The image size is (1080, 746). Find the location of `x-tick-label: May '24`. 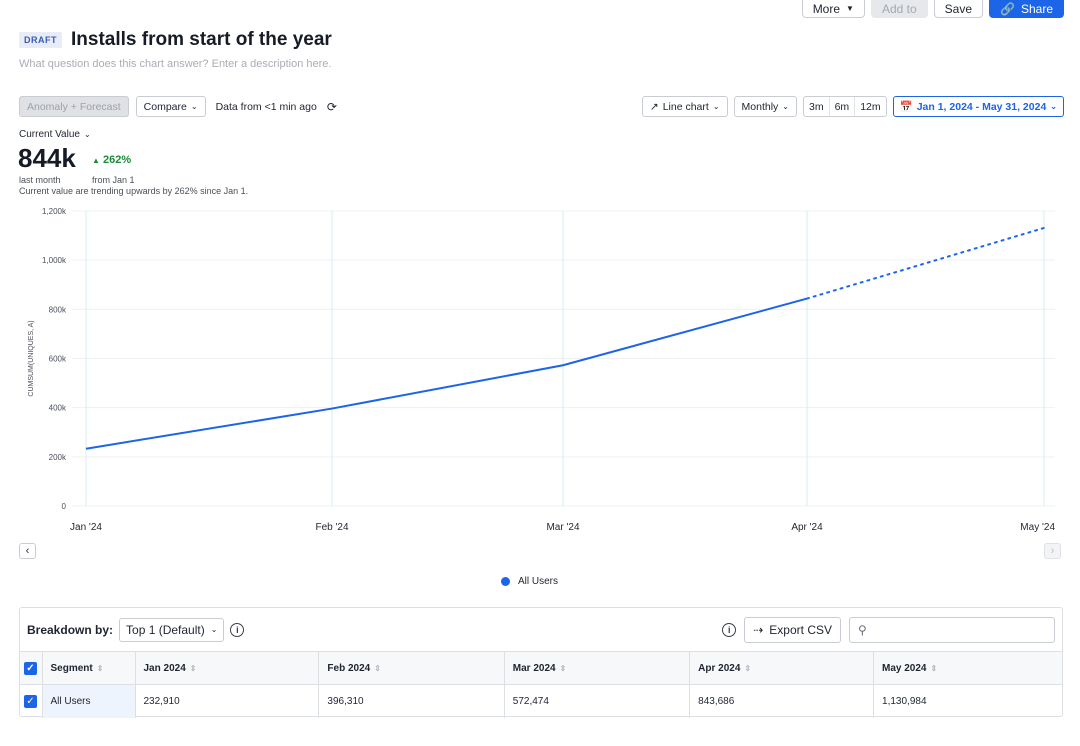

x-tick-label: May '24 is located at coordinates (1037, 527).